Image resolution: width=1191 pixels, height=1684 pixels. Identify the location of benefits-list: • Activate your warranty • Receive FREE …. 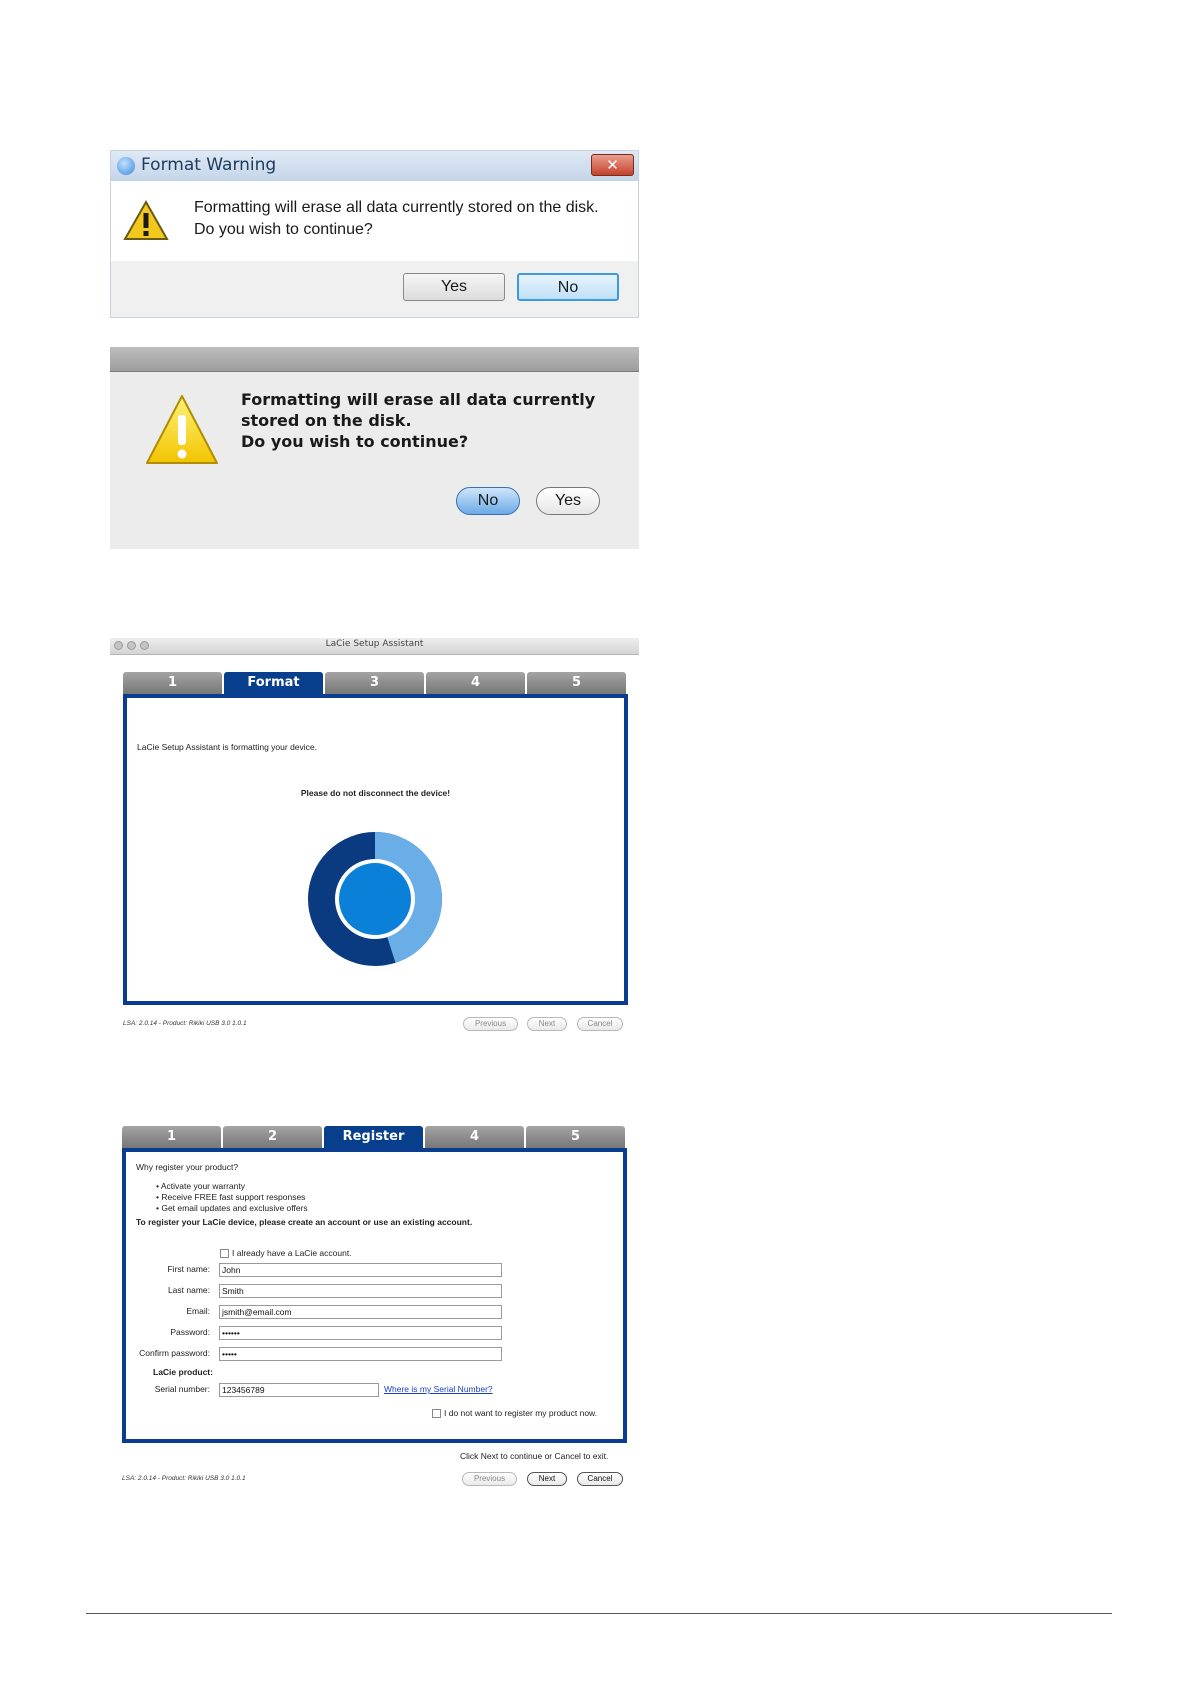
(232, 1197).